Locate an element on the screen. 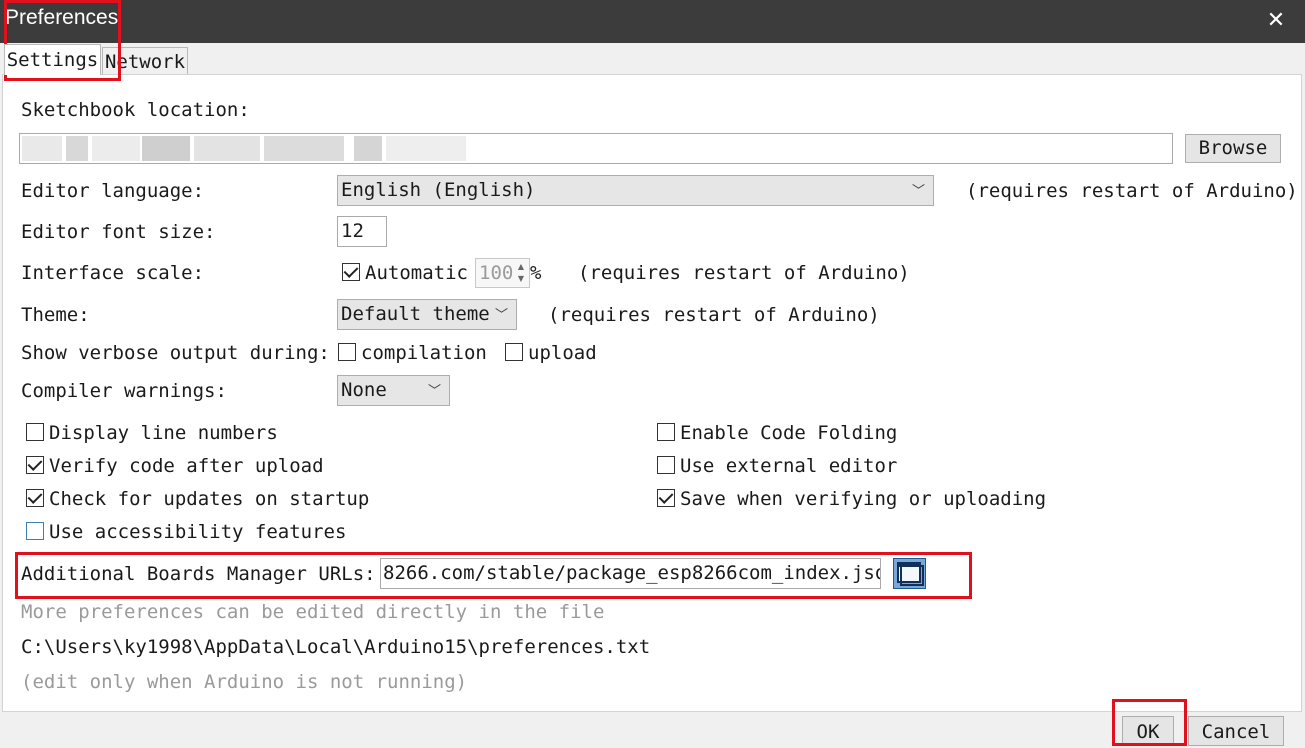  ok-button: OK is located at coordinates (1148, 731).